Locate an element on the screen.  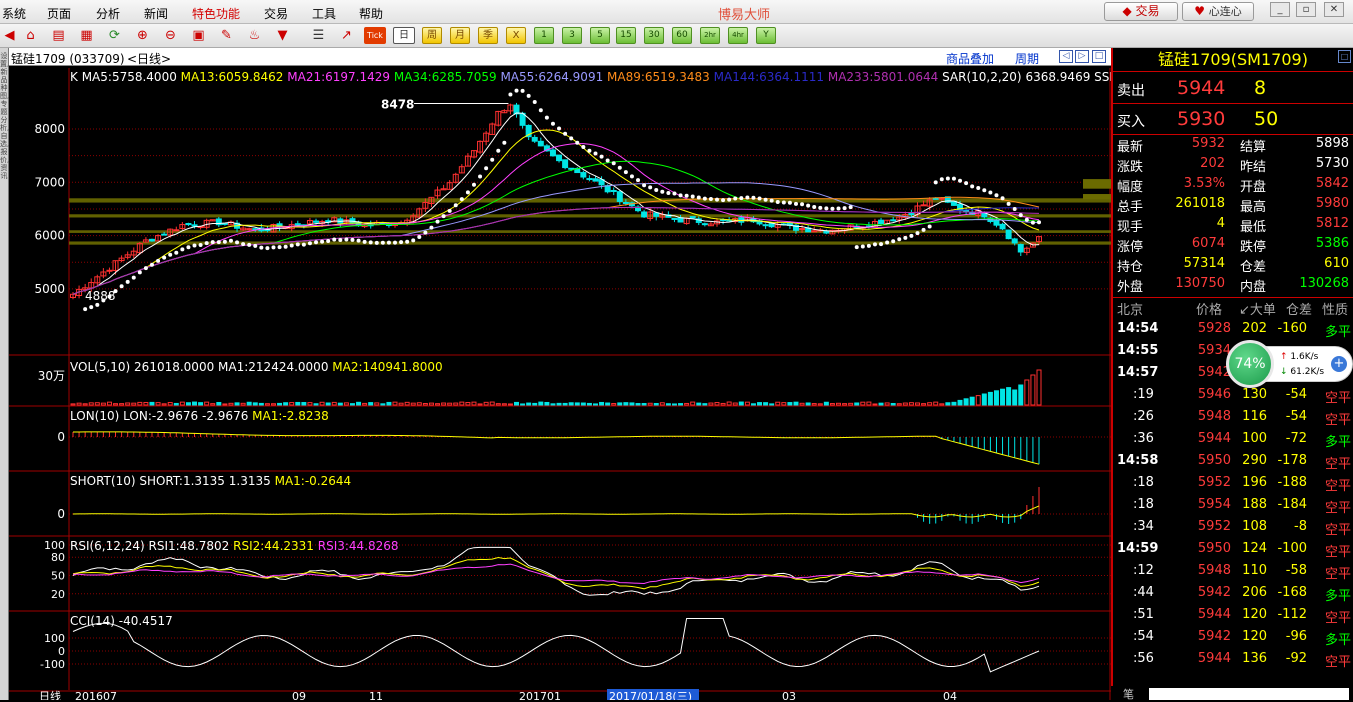
tick-row: 14:54 5928 202 -160 多平 is located at coordinates (1233, 331).